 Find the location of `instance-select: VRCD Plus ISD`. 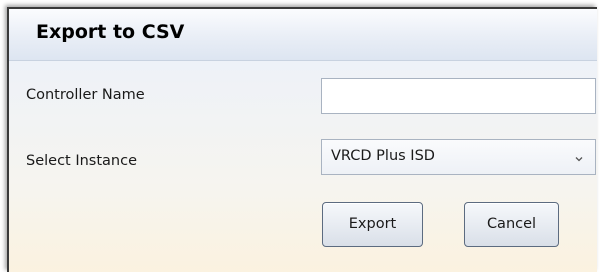

instance-select: VRCD Plus ISD is located at coordinates (458, 157).